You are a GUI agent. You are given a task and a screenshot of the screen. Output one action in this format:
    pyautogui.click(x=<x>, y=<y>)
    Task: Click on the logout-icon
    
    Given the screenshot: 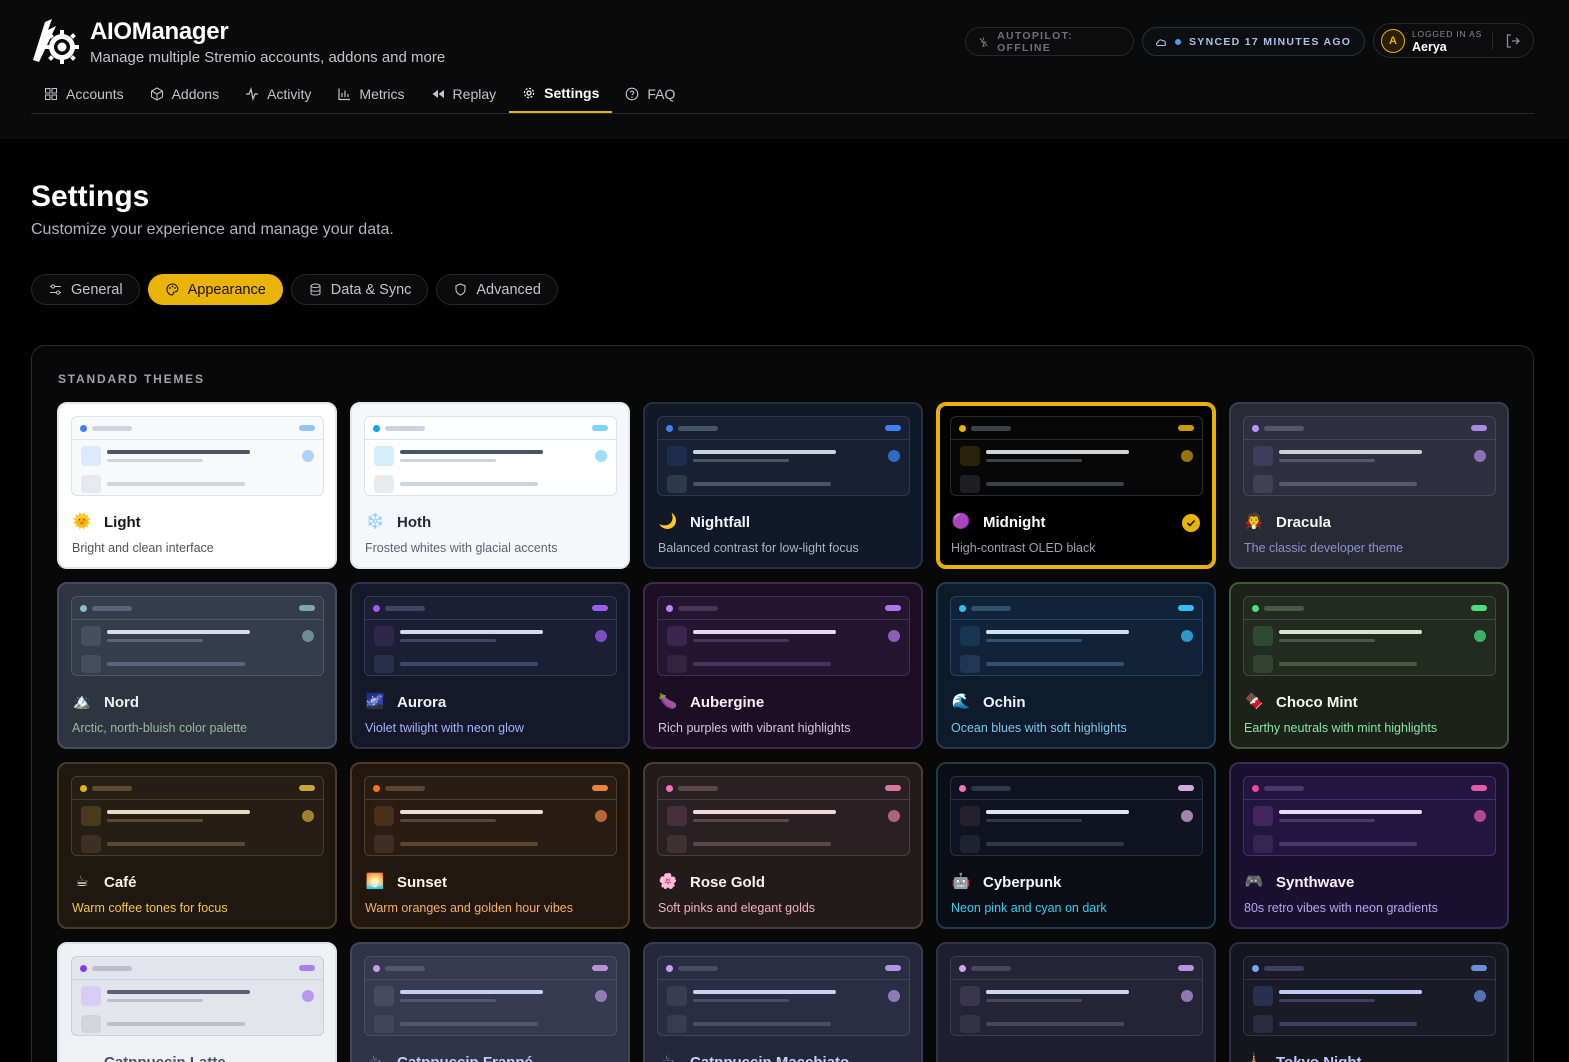 What is the action you would take?
    pyautogui.click(x=1513, y=41)
    